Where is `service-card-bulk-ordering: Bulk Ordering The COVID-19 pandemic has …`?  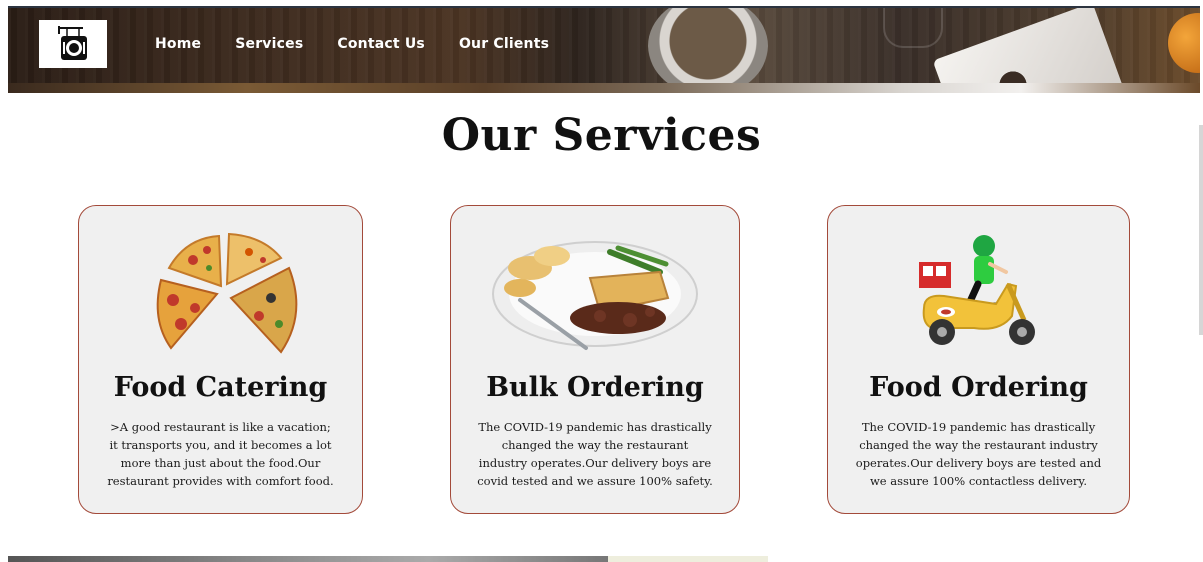
service-card-bulk-ordering: Bulk Ordering The COVID-19 pandemic has … is located at coordinates (595, 359).